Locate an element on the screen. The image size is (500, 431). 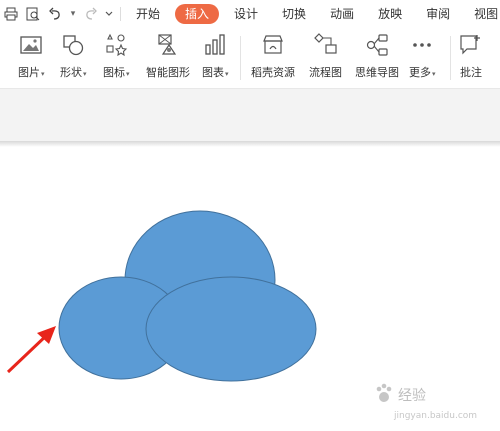
icons-label: 图标 is located at coordinates (114, 72).